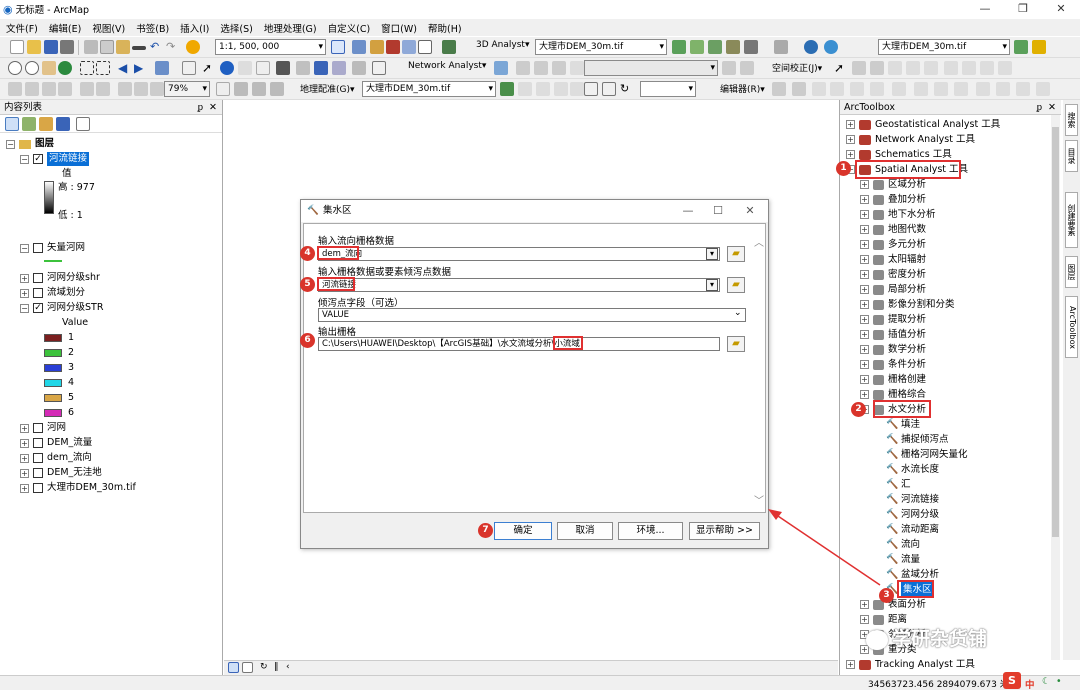 This screenshot has height=690, width=1080. I want to click on layout-back-icon, so click(141, 89).